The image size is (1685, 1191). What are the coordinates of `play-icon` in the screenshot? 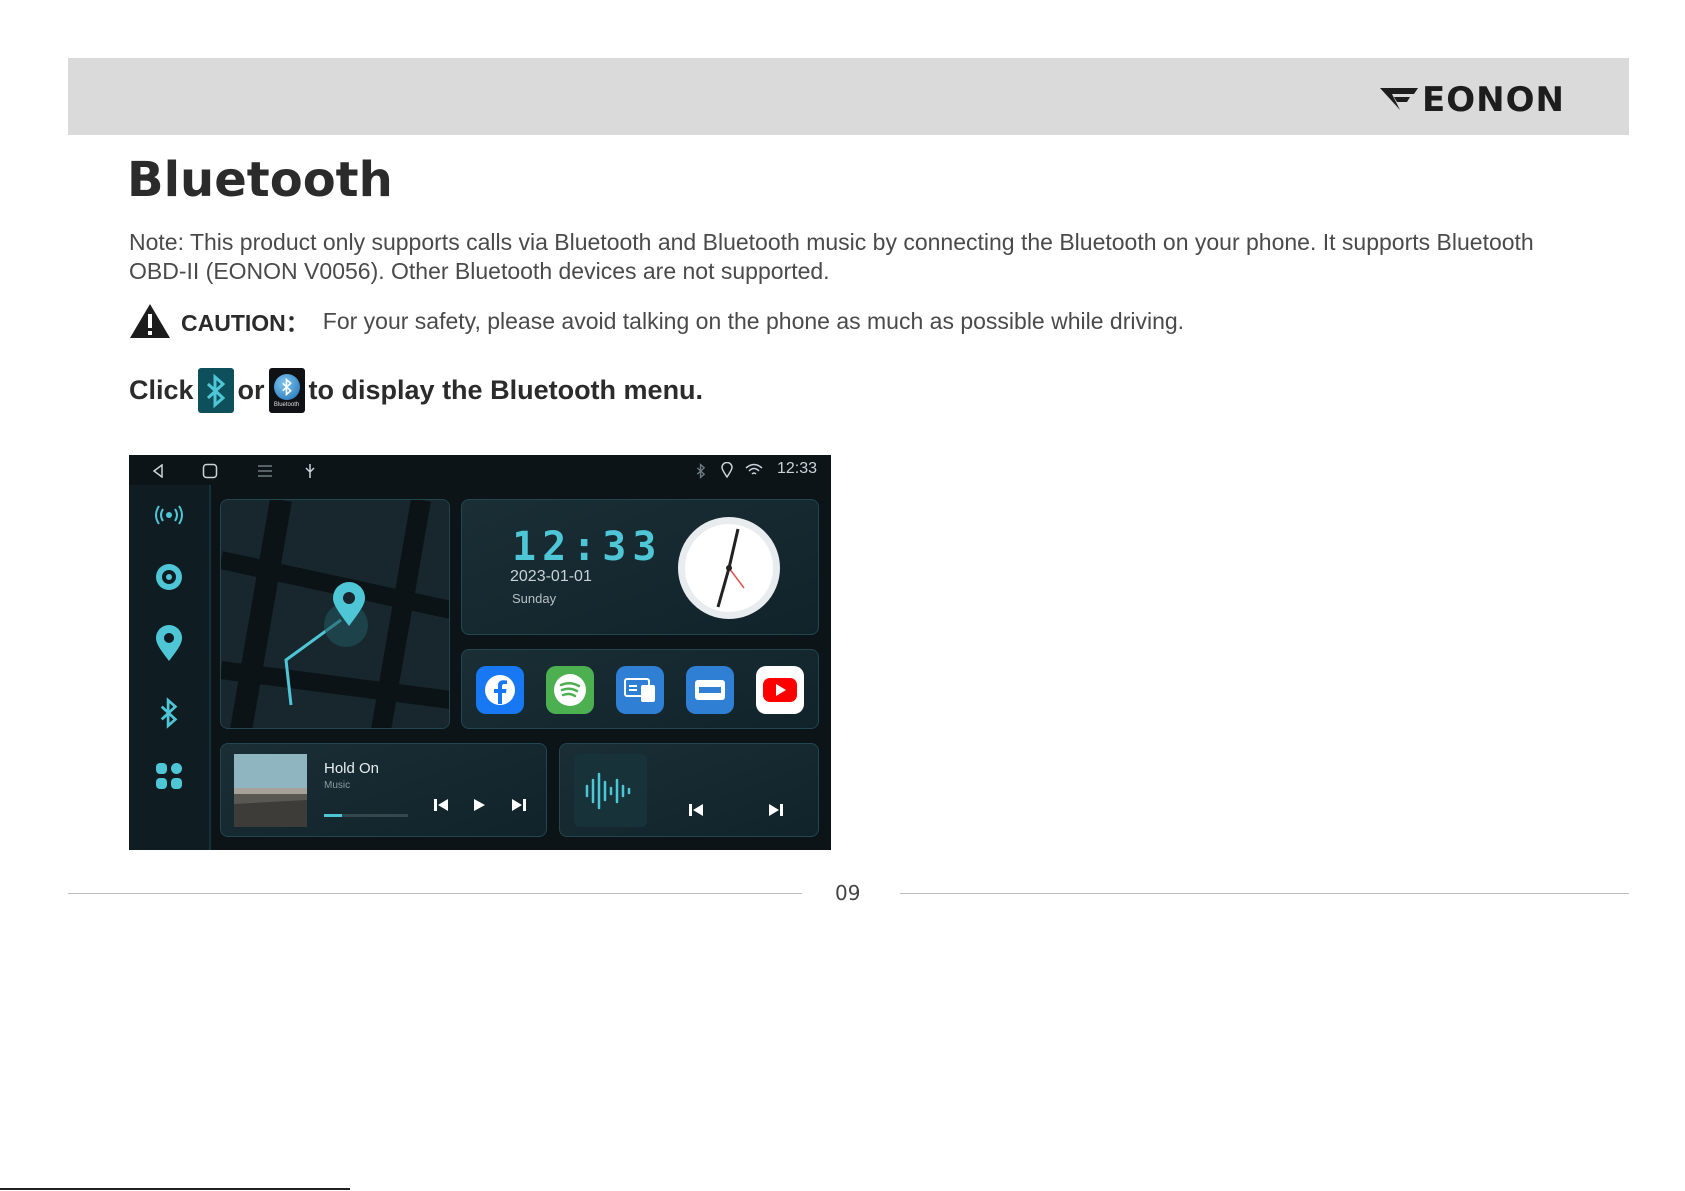 It's located at (479, 805).